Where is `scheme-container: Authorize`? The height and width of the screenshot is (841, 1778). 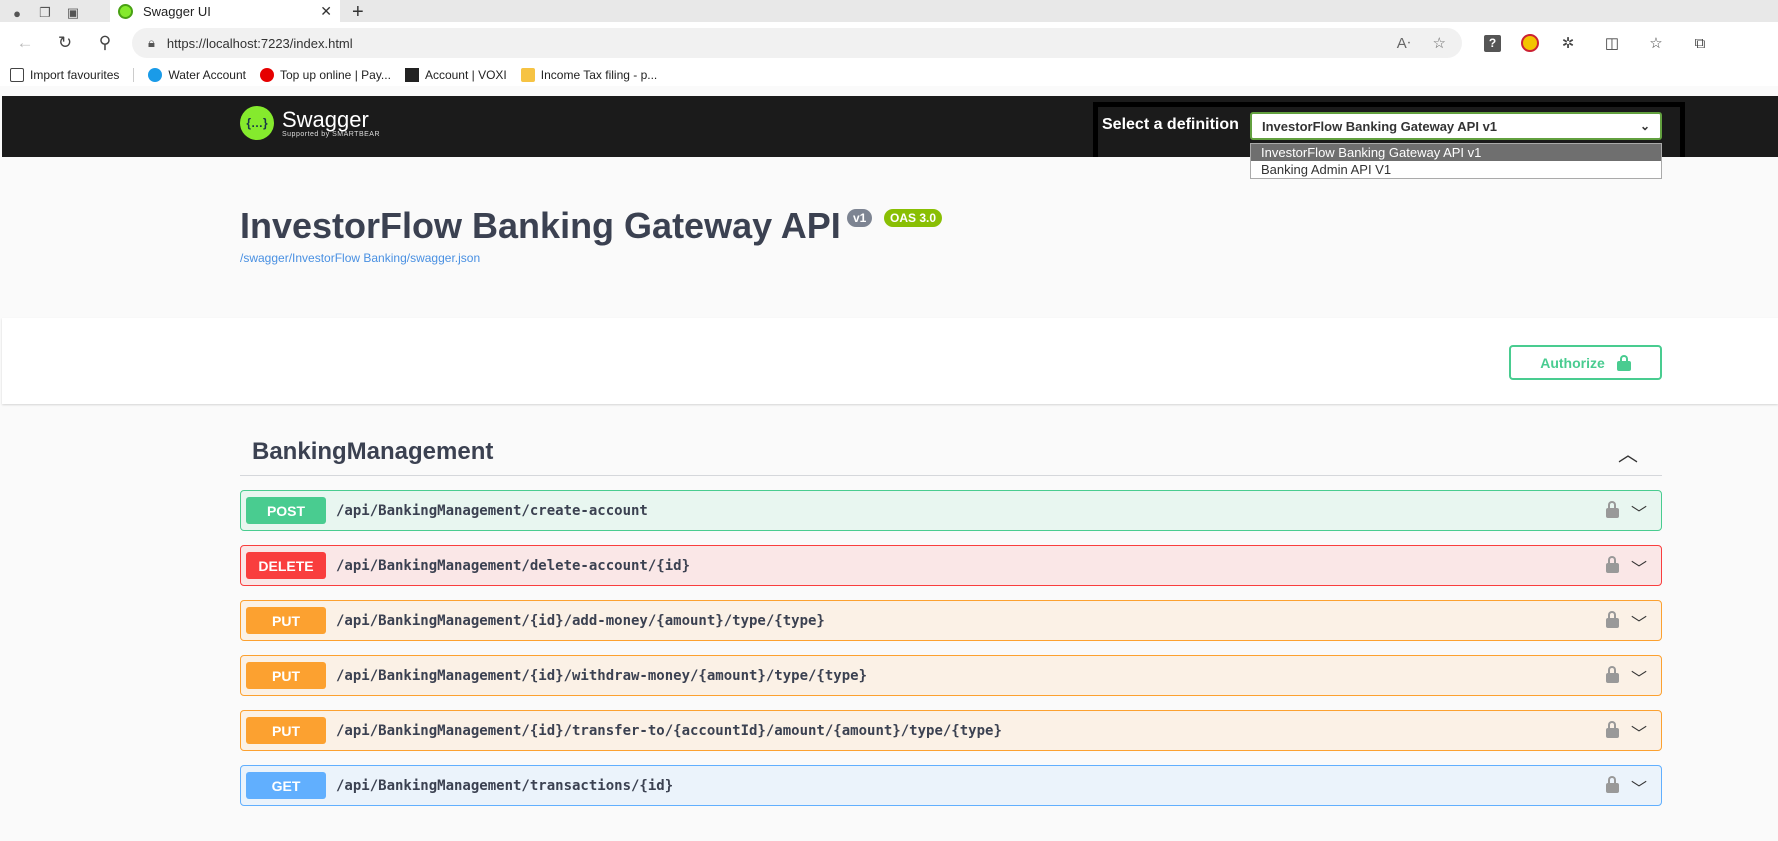 scheme-container: Authorize is located at coordinates (890, 361).